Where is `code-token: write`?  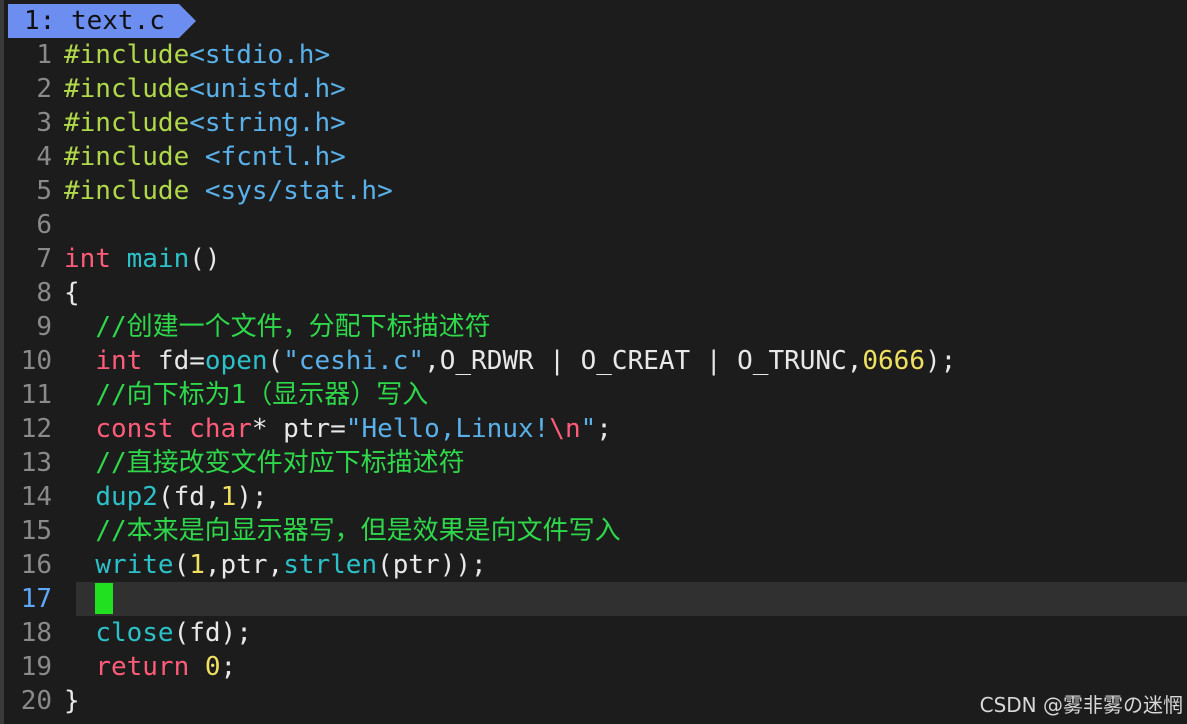 code-token: write is located at coordinates (134, 565).